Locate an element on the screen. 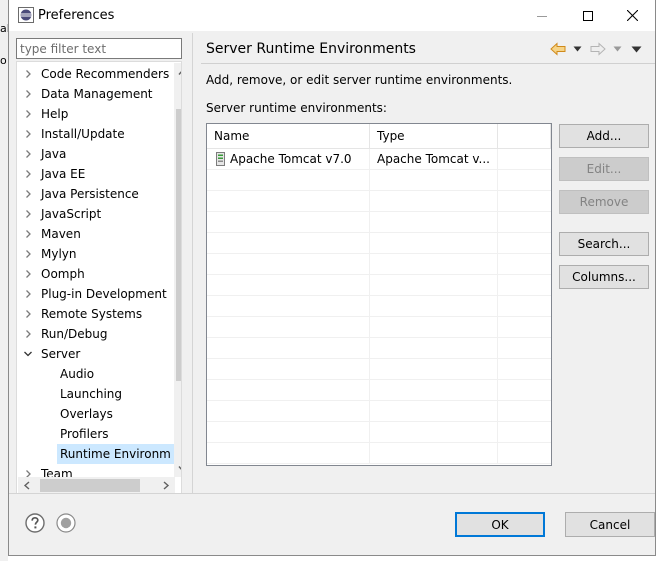 This screenshot has width=662, height=561. tree-item: Java EE is located at coordinates (95, 174).